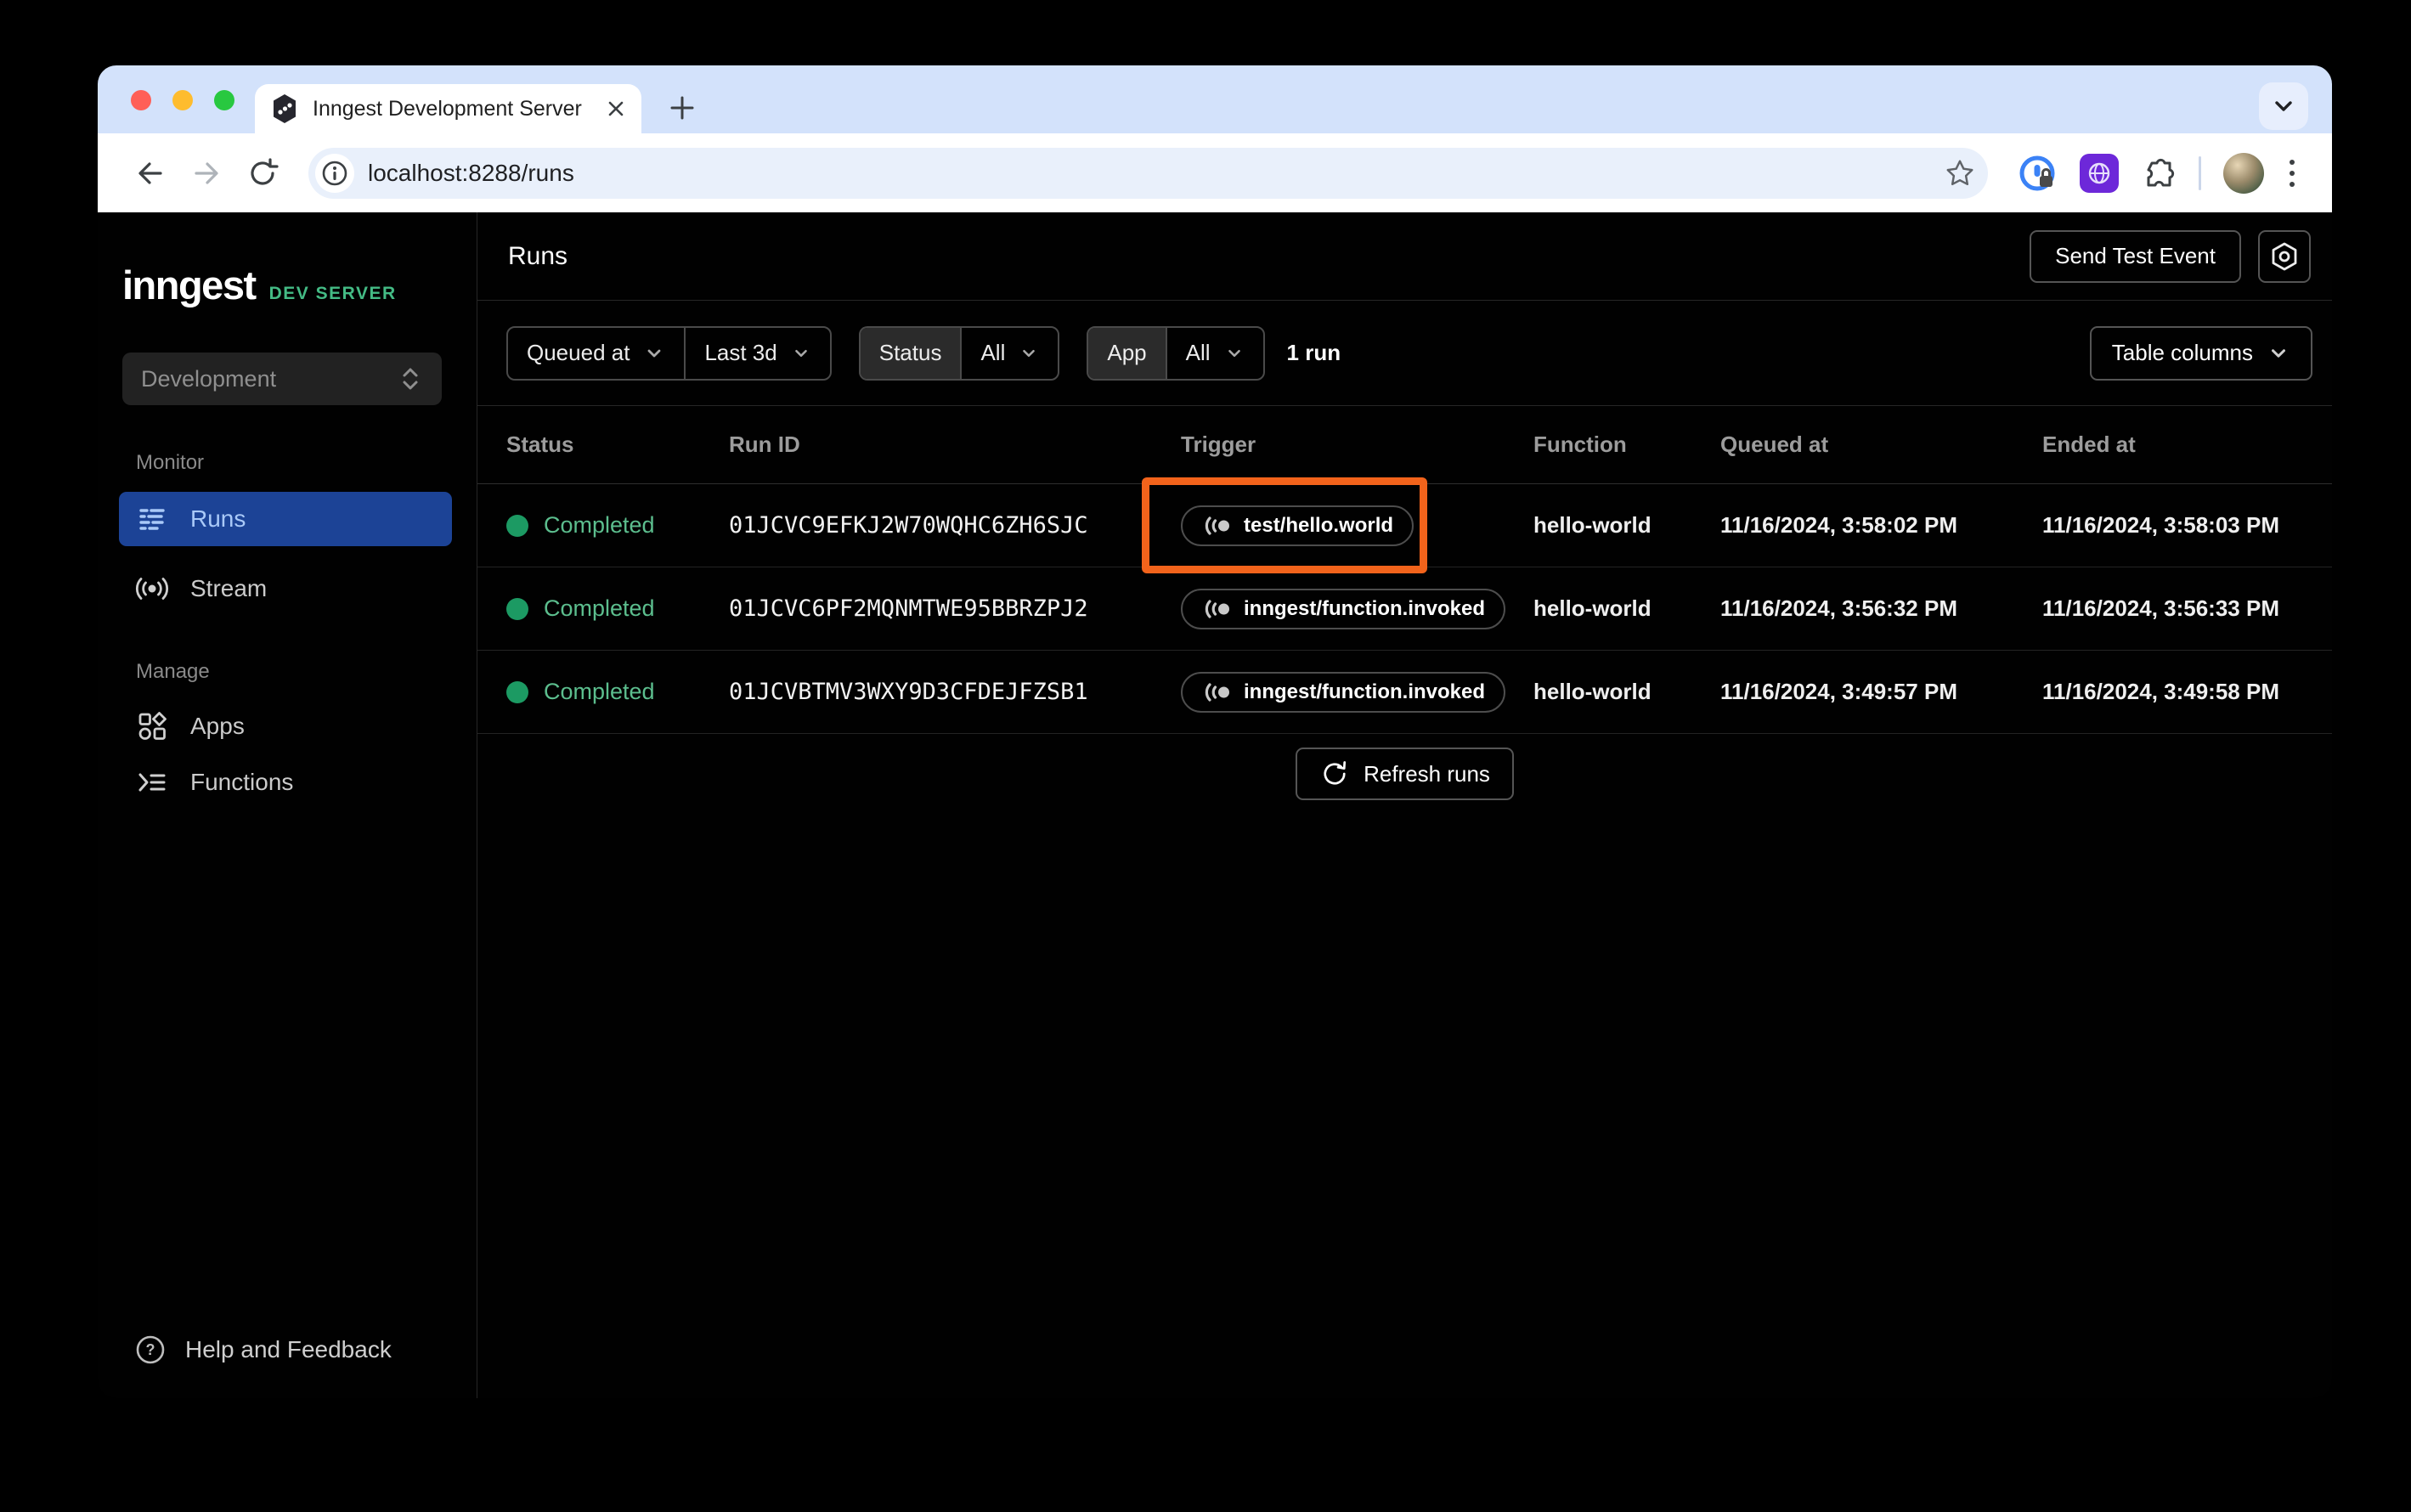  I want to click on trigger-badge: test/hello.world, so click(1297, 525).